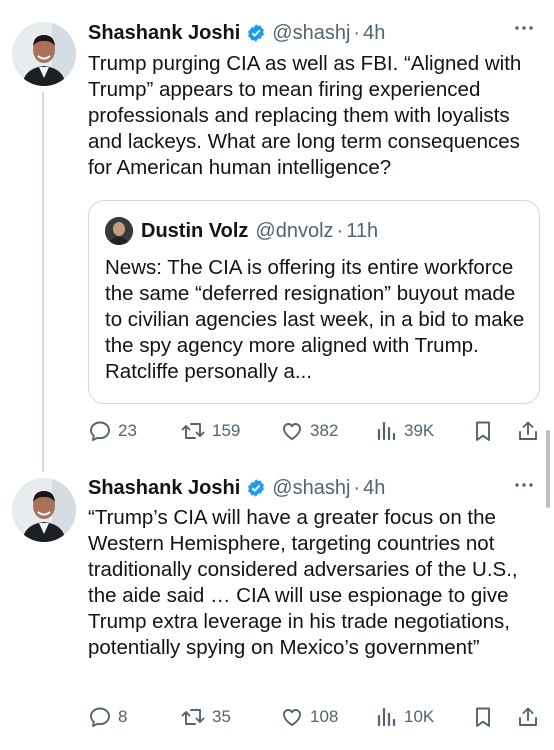 Image resolution: width=554 pixels, height=750 pixels. I want to click on repost-button: 35, so click(205, 717).